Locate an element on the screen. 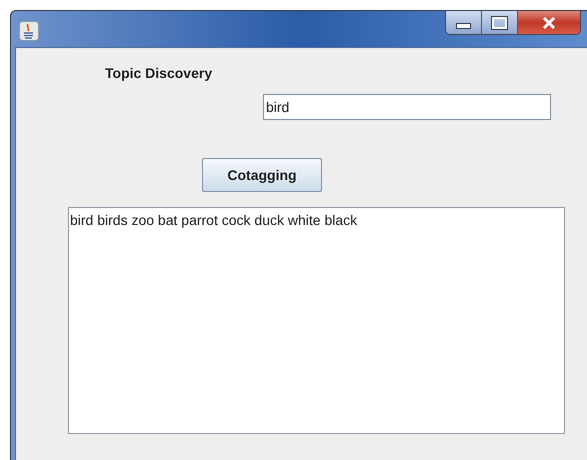  coffee-cup-icon is located at coordinates (29, 31).